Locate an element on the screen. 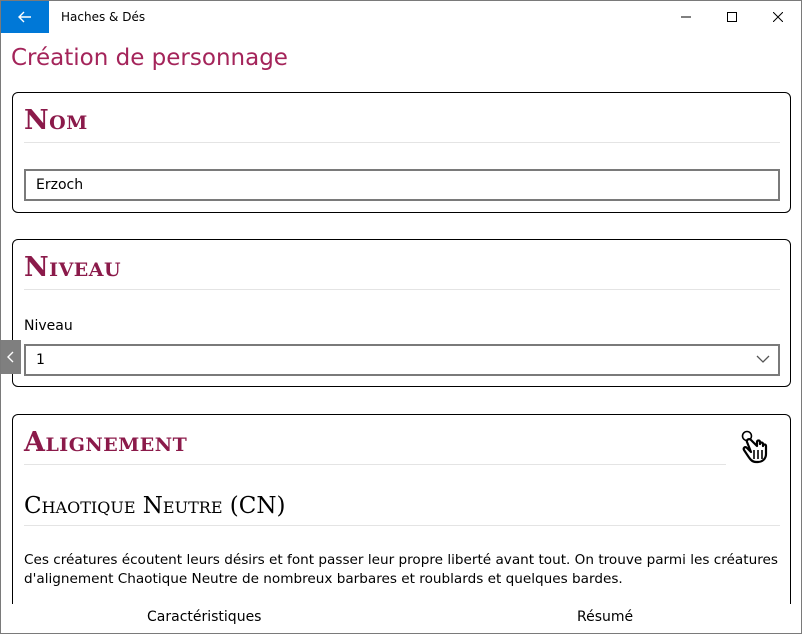 This screenshot has height=634, width=802. back-button is located at coordinates (25, 17).